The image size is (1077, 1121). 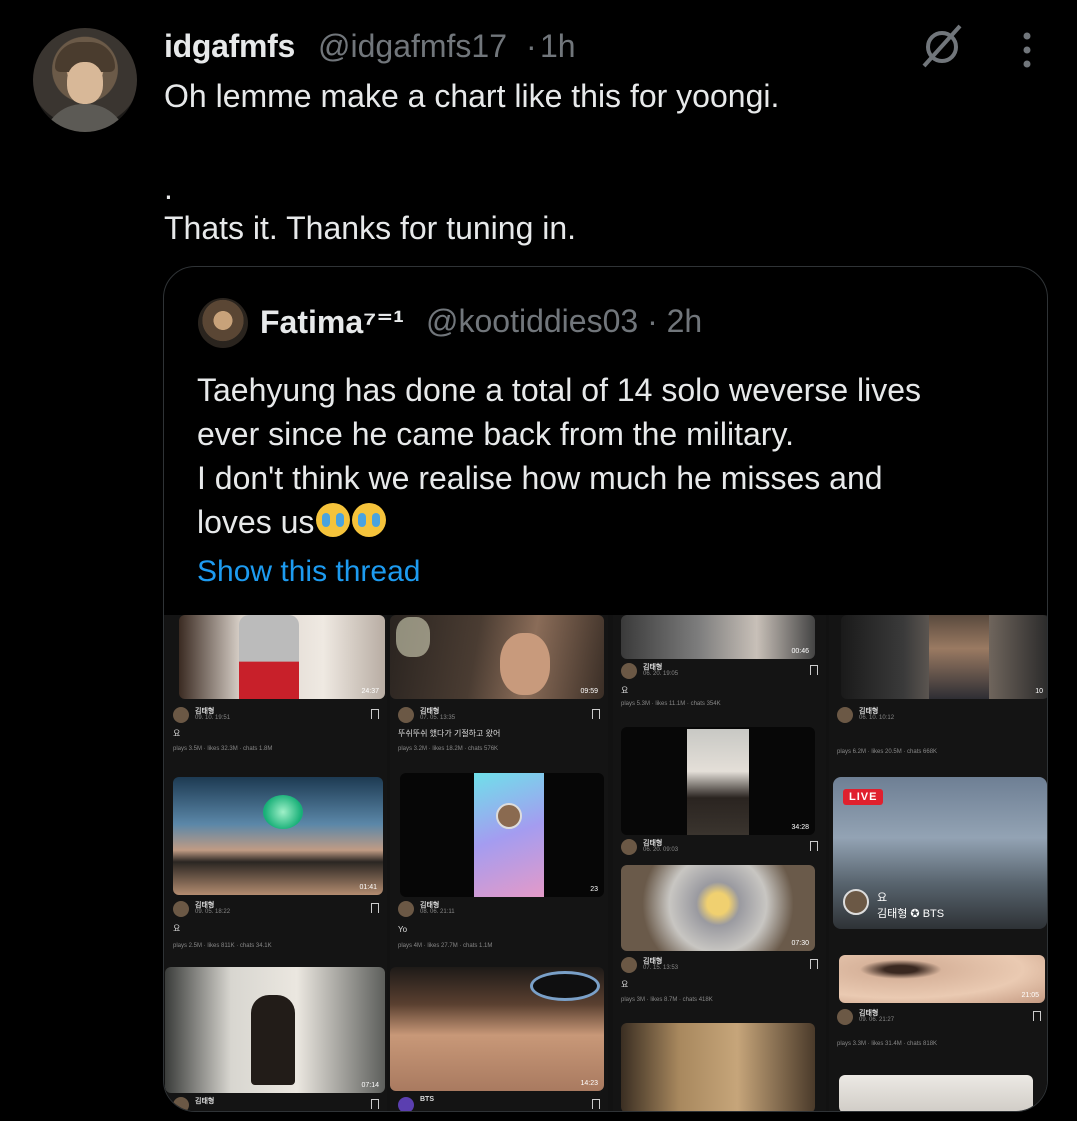 I want to click on live-meta: 김태형 07. 15. 13:53, so click(x=719, y=966).